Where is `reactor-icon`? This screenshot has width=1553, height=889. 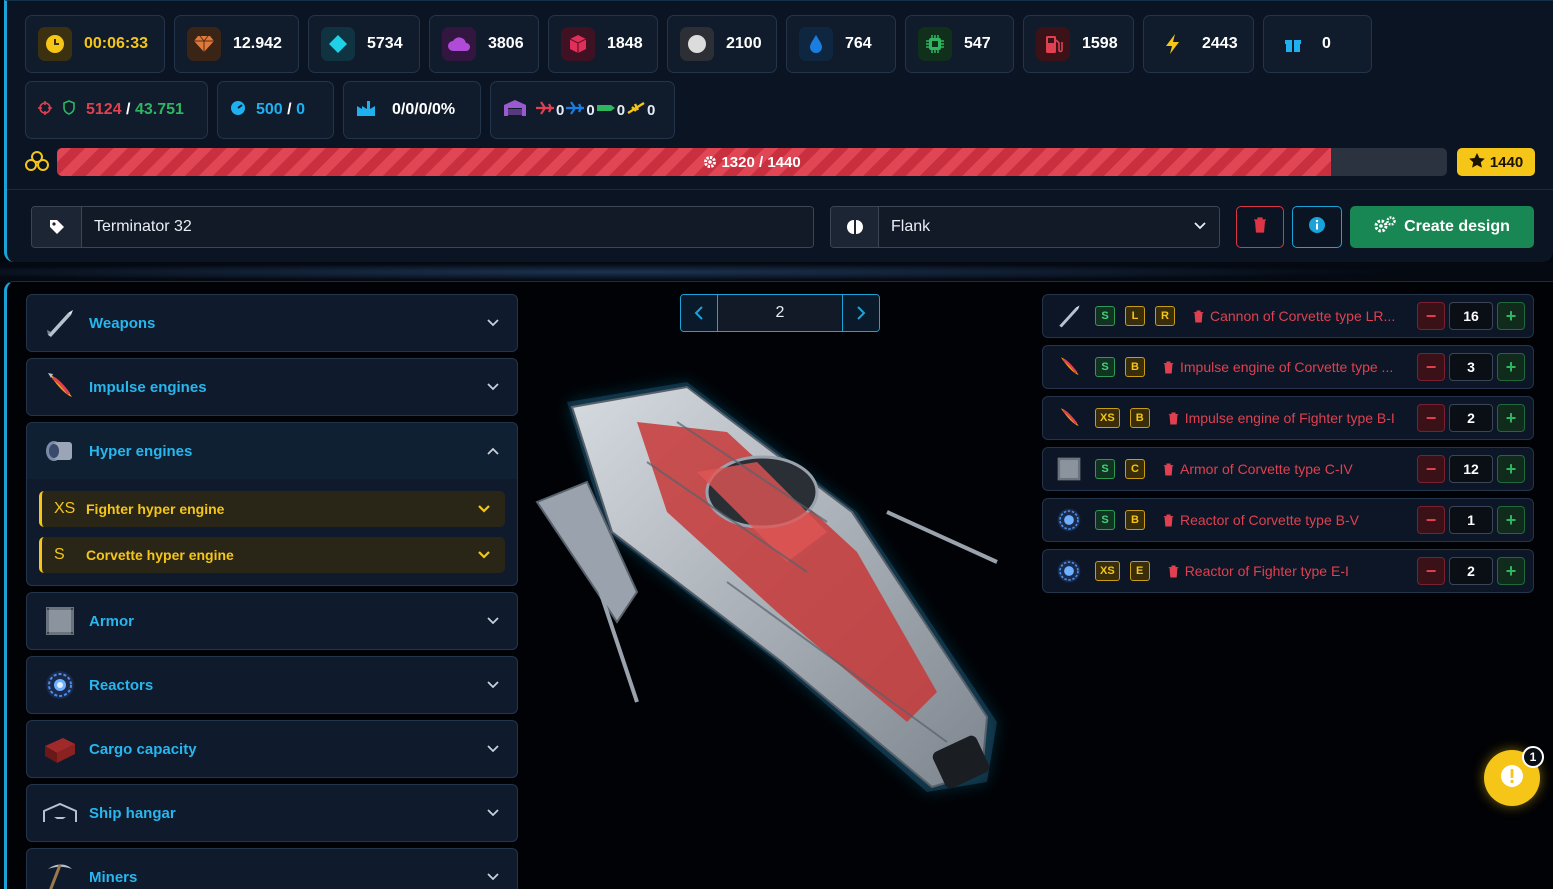 reactor-icon is located at coordinates (1069, 571).